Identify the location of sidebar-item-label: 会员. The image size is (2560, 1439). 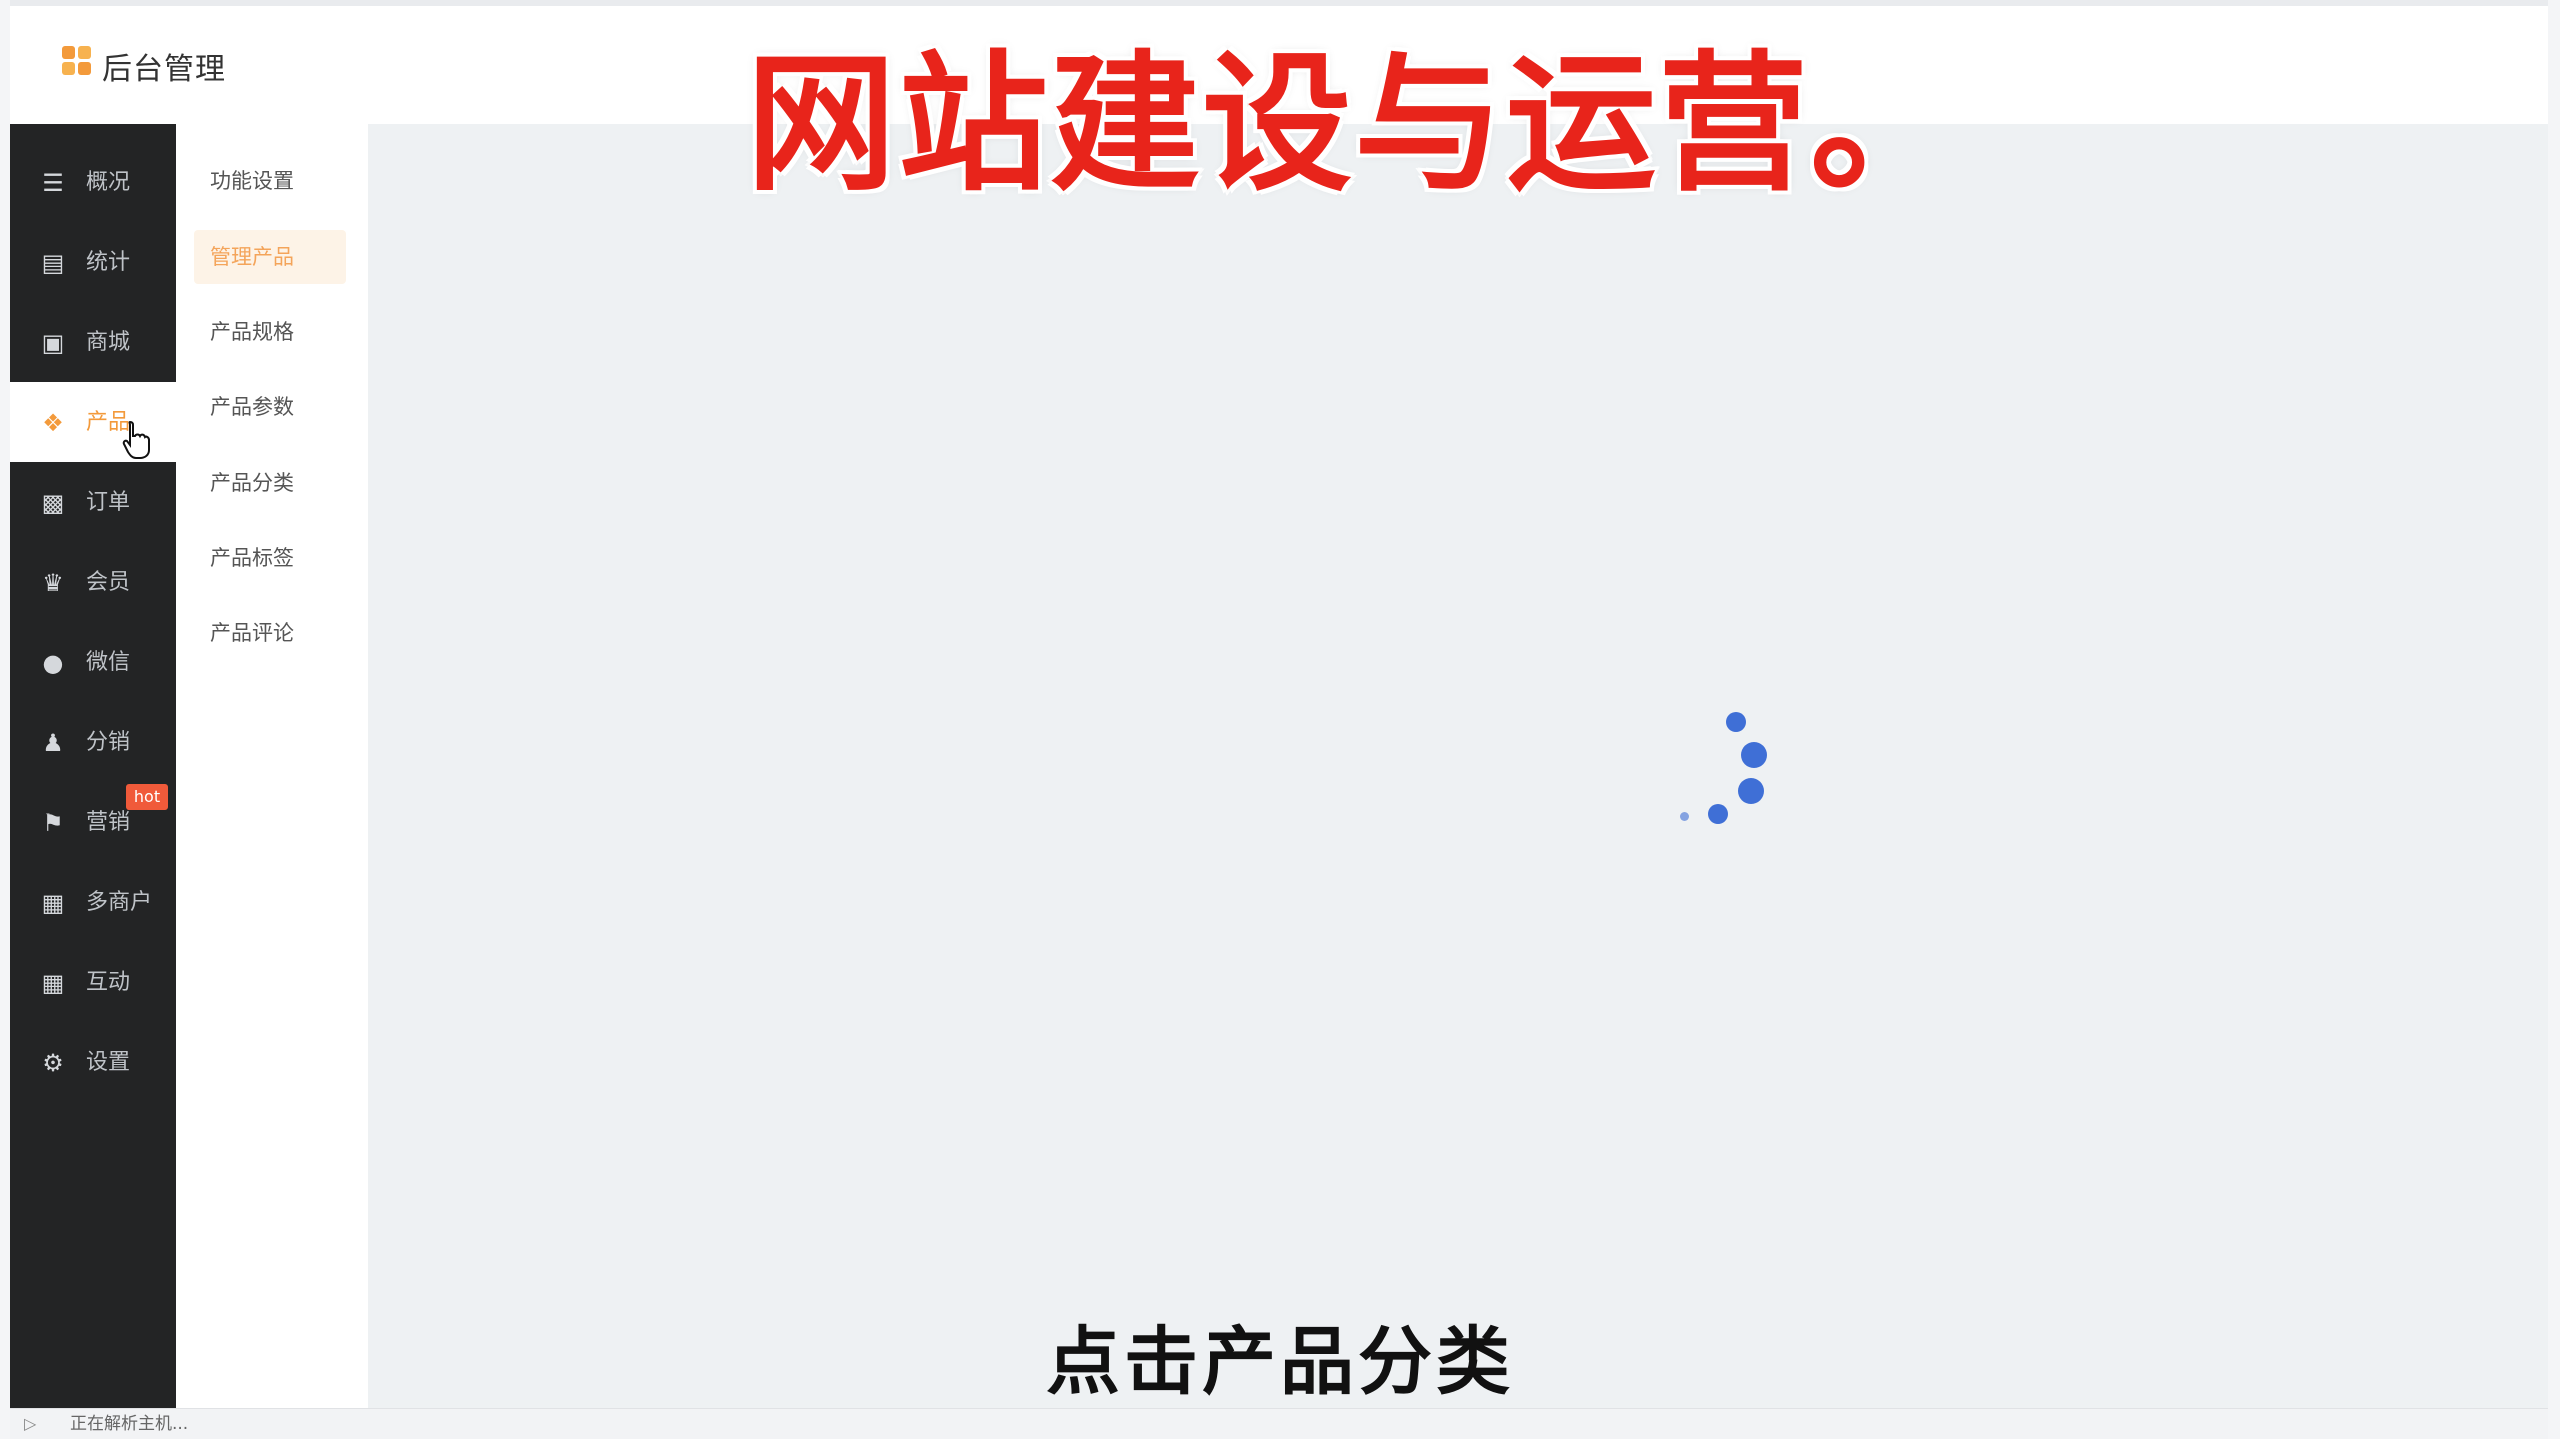
(108, 582).